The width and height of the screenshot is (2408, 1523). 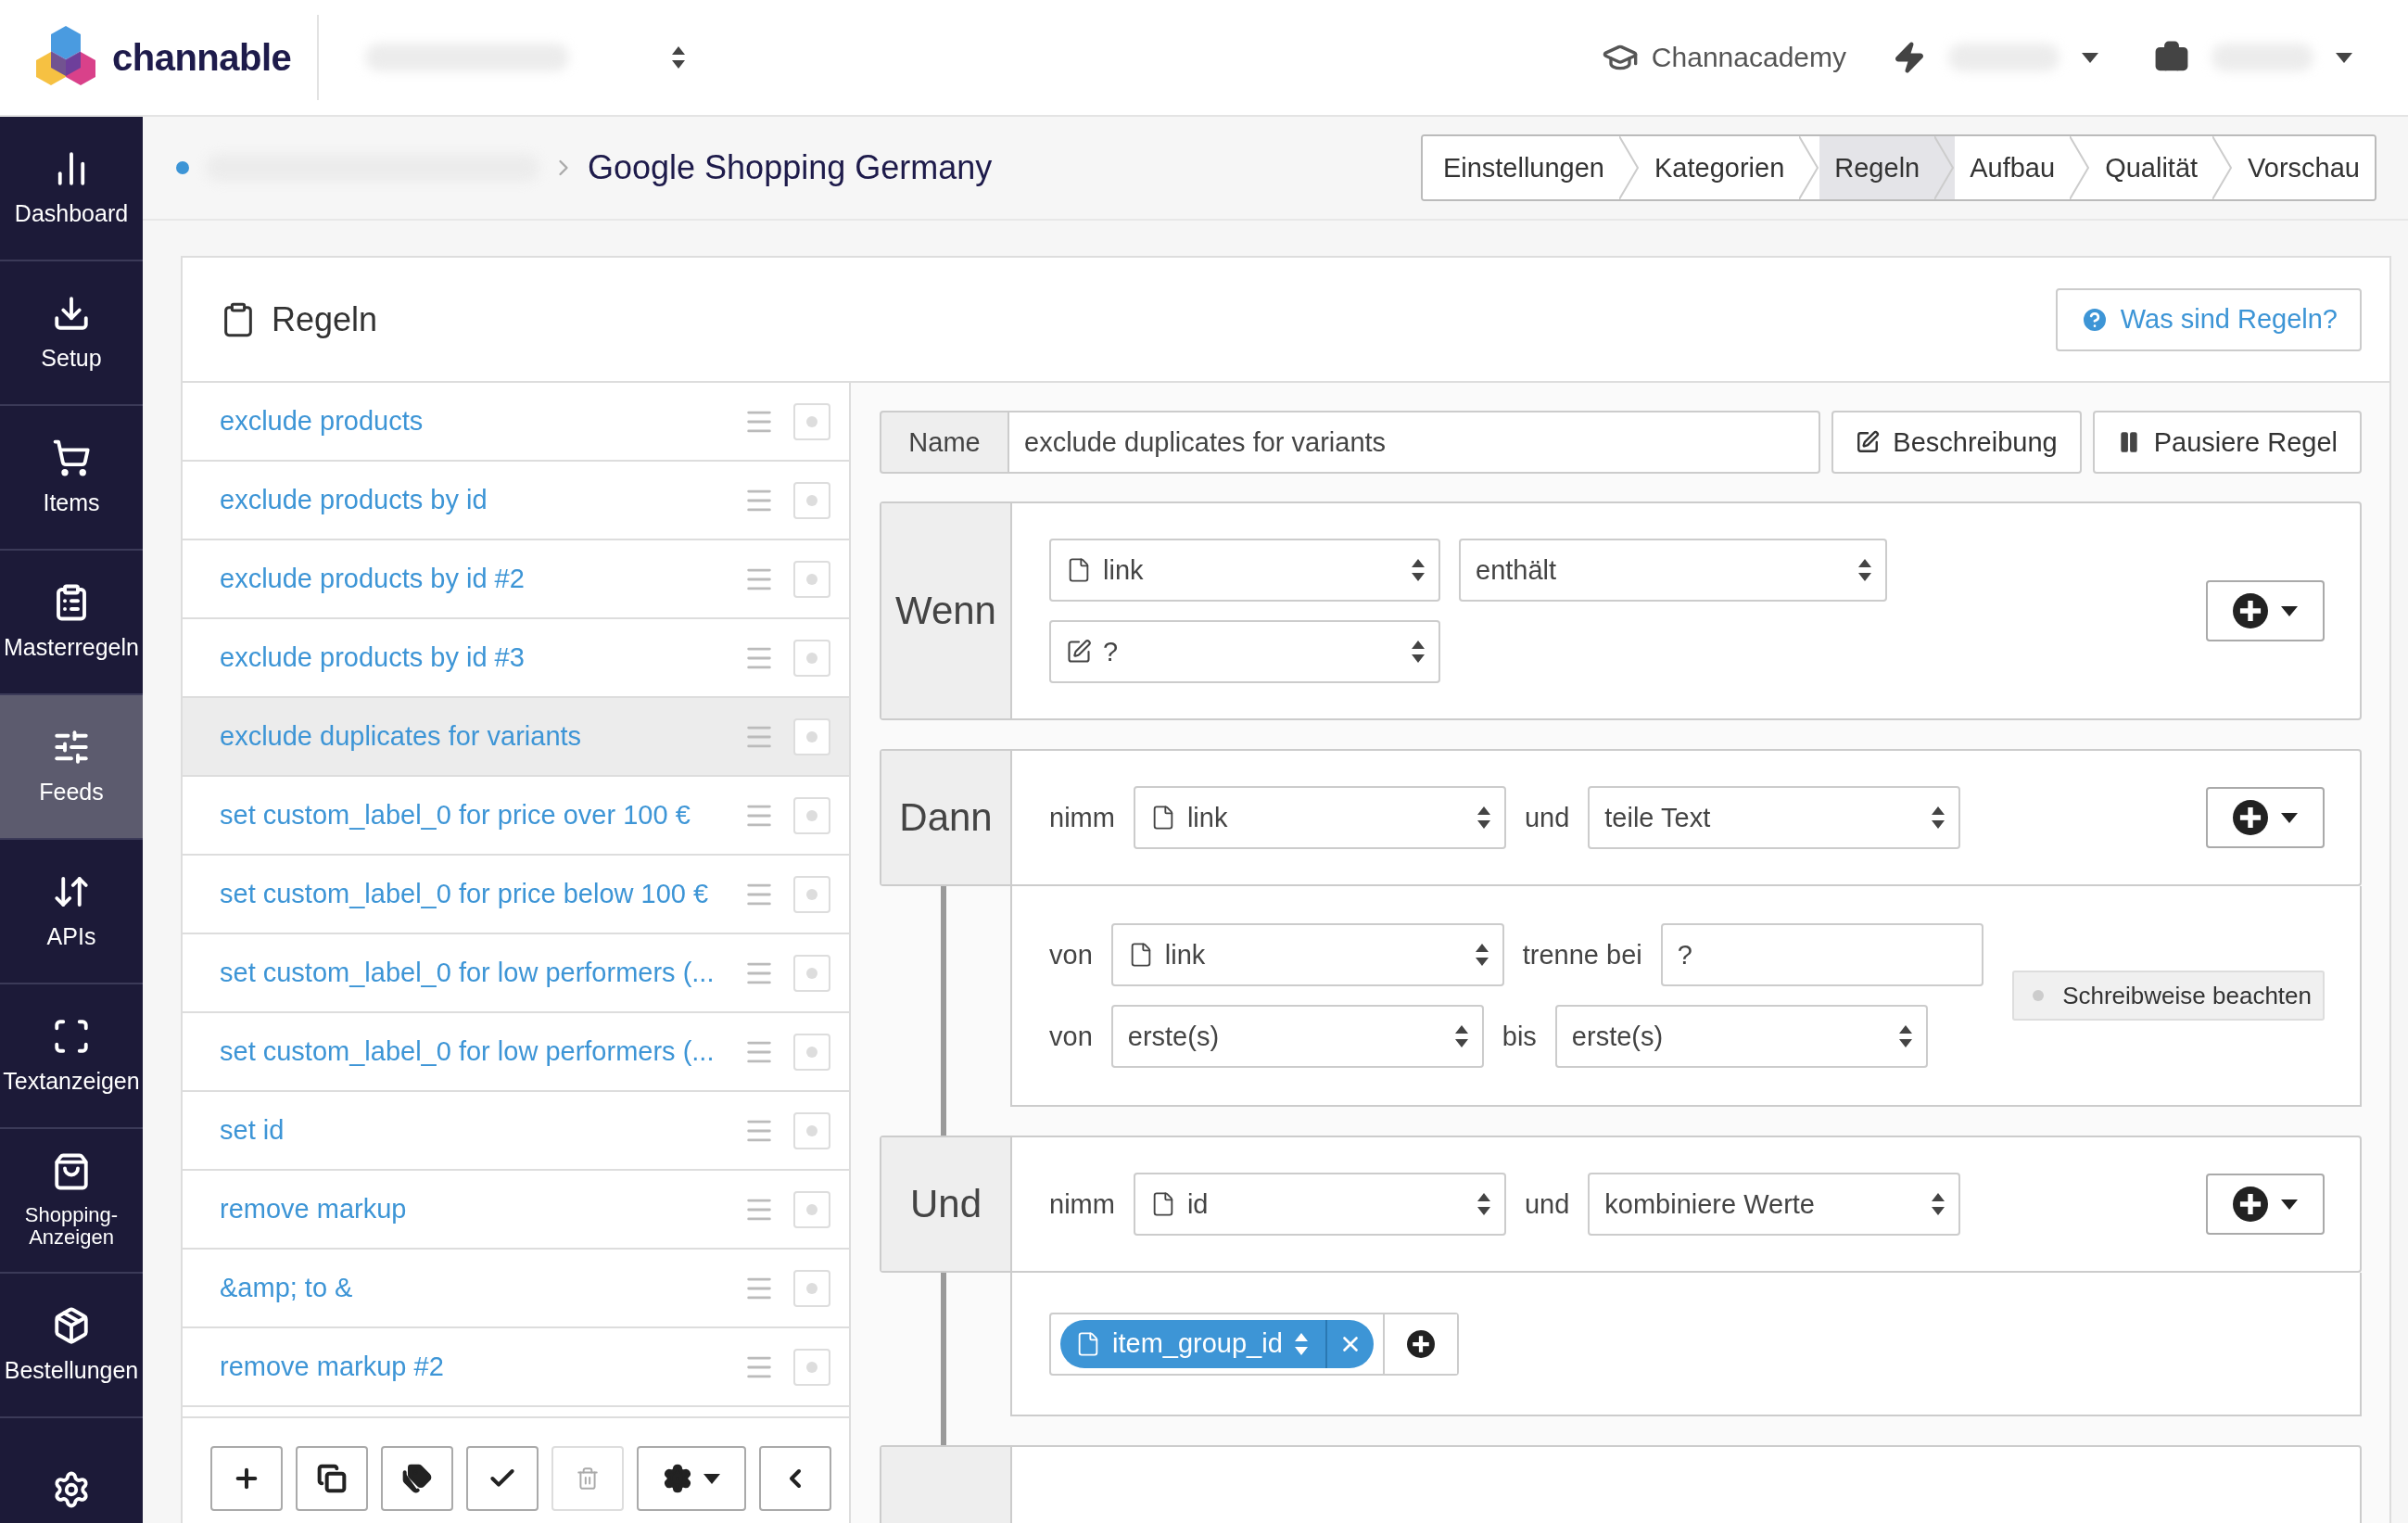 I want to click on sidebar-item: Items, so click(x=71, y=478).